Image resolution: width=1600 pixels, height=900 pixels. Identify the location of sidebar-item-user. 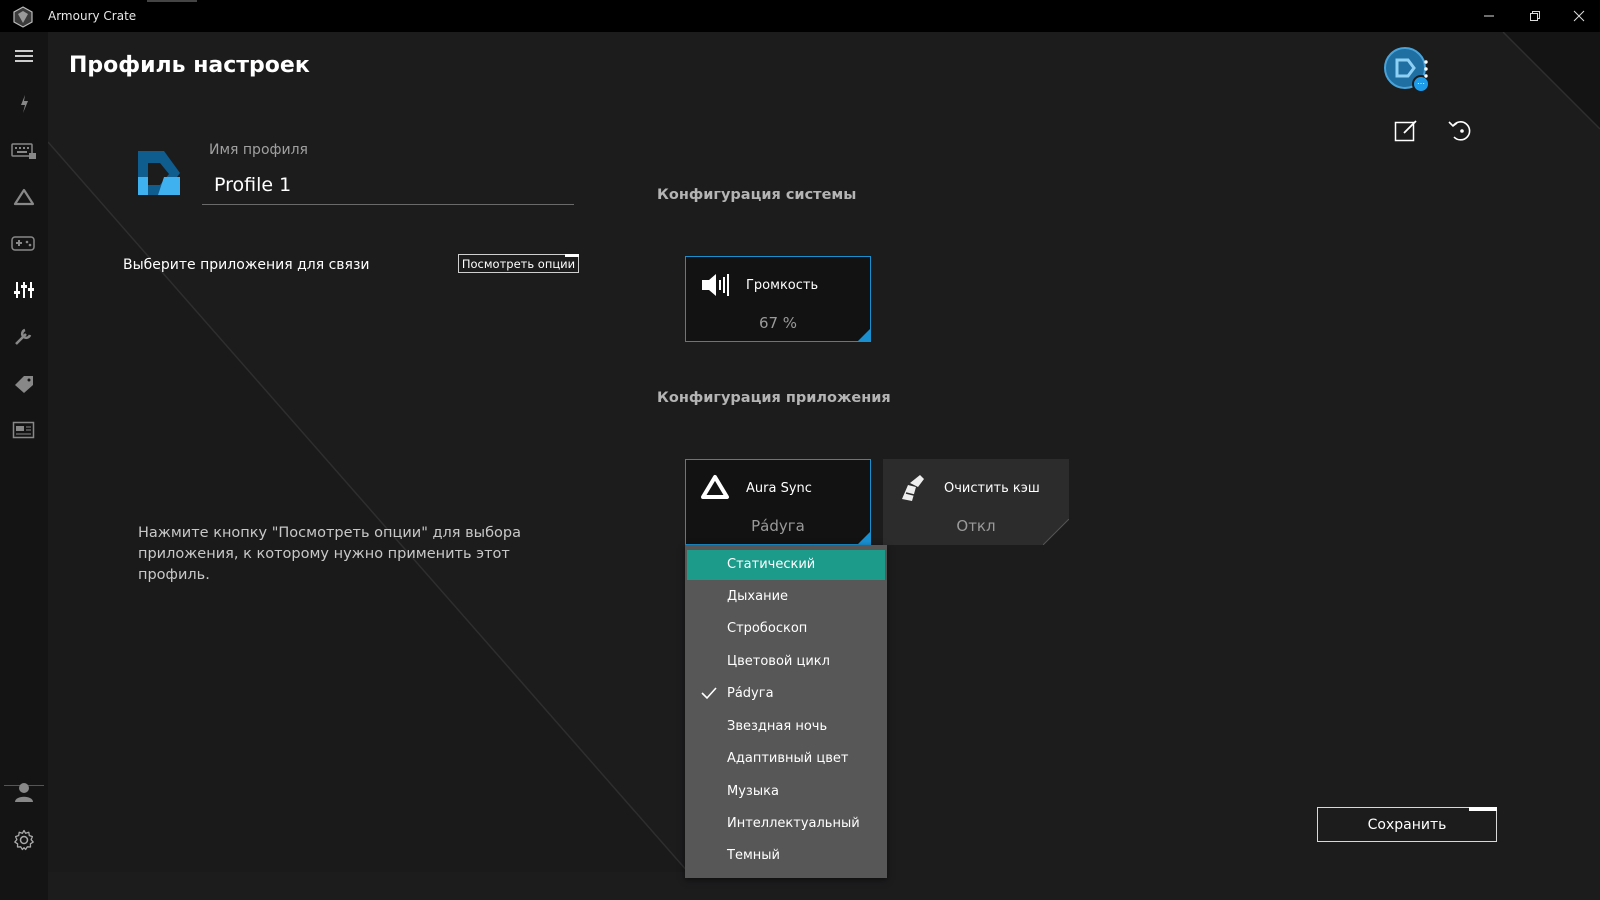
(24, 792).